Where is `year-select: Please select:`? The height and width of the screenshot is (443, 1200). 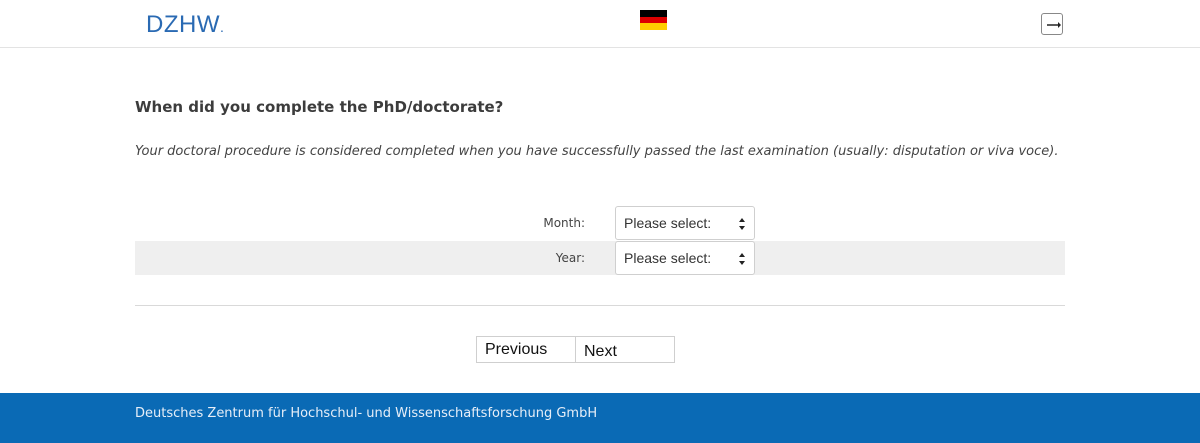 year-select: Please select: is located at coordinates (685, 258).